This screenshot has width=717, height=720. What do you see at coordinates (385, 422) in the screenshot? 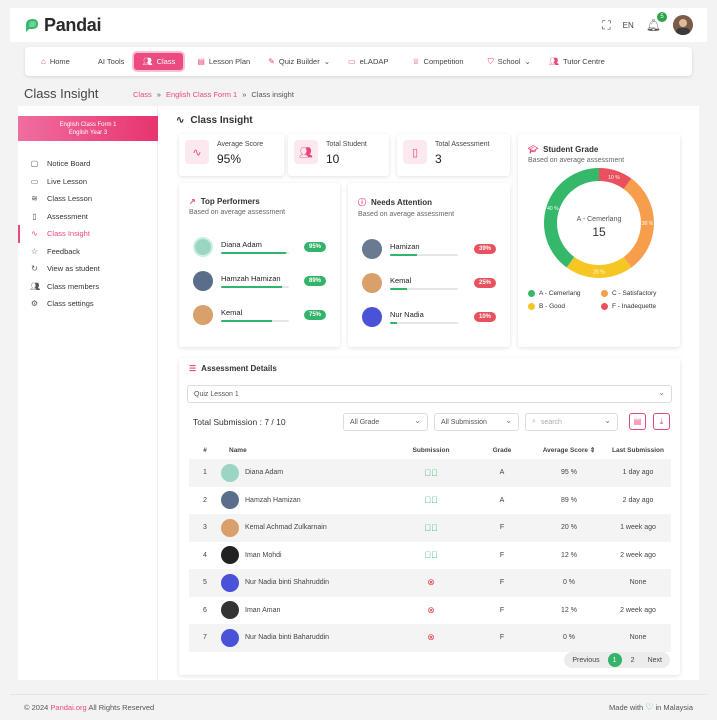
I see `grade-filter: All Grade` at bounding box center [385, 422].